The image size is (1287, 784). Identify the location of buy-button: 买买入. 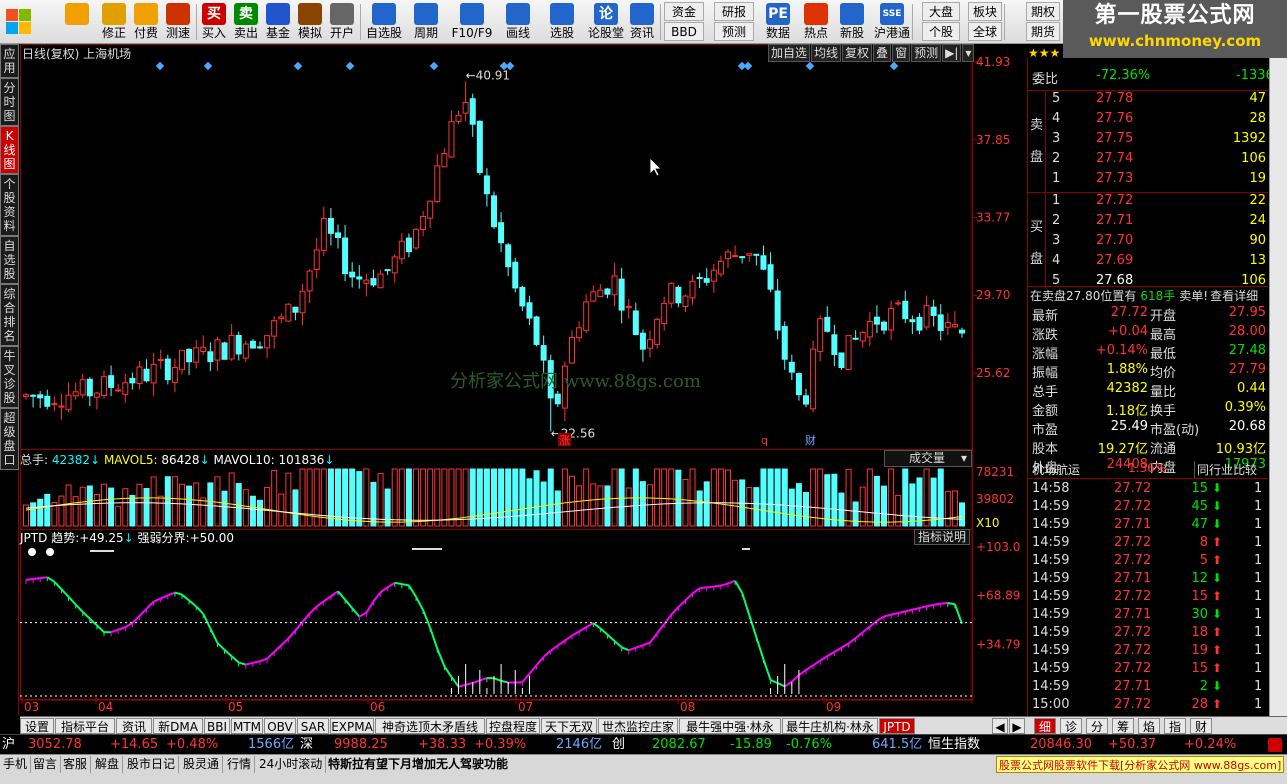
(214, 22).